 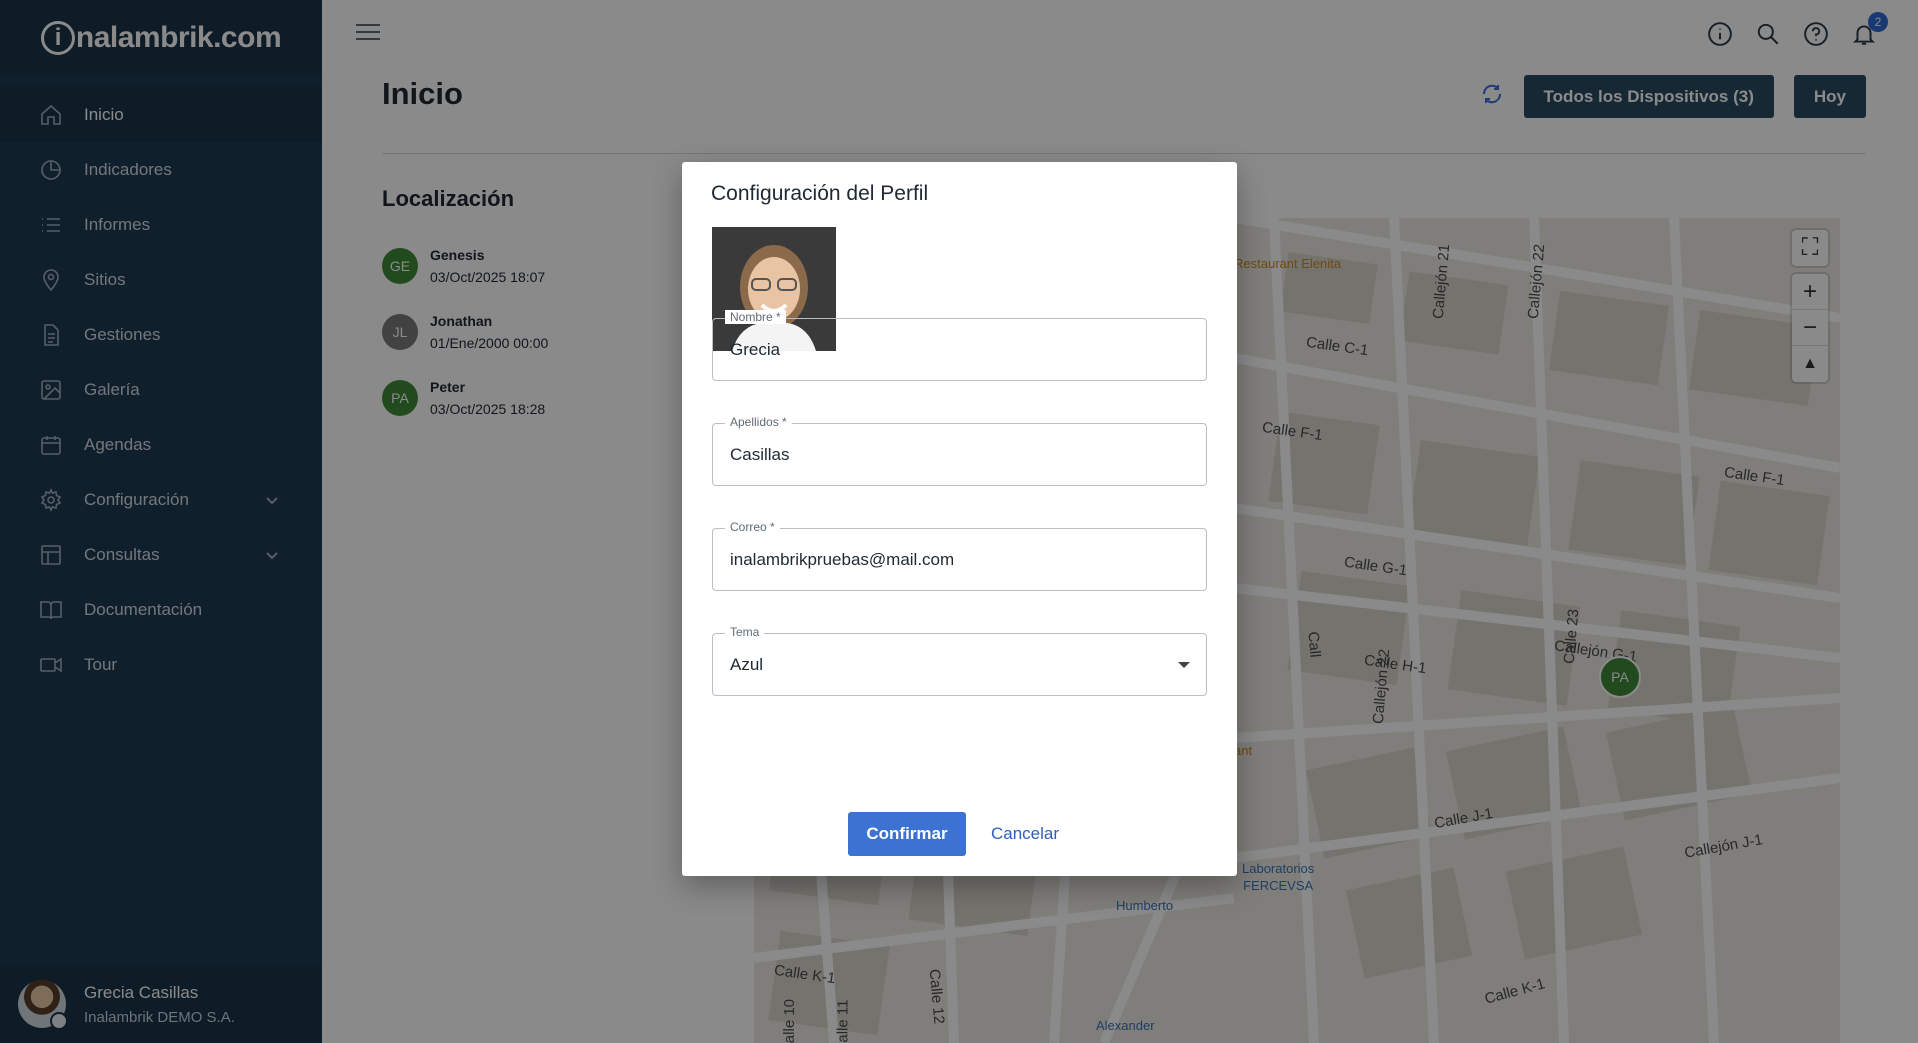 What do you see at coordinates (745, 632) in the screenshot?
I see `field-label: Tema` at bounding box center [745, 632].